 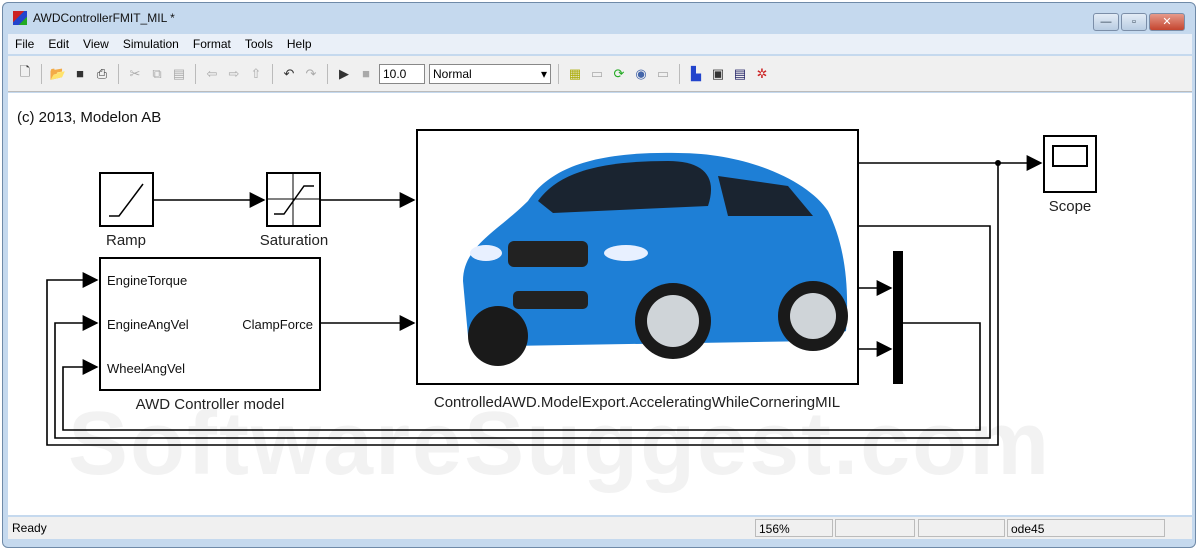 What do you see at coordinates (80, 74) in the screenshot?
I see `save-icon: ■` at bounding box center [80, 74].